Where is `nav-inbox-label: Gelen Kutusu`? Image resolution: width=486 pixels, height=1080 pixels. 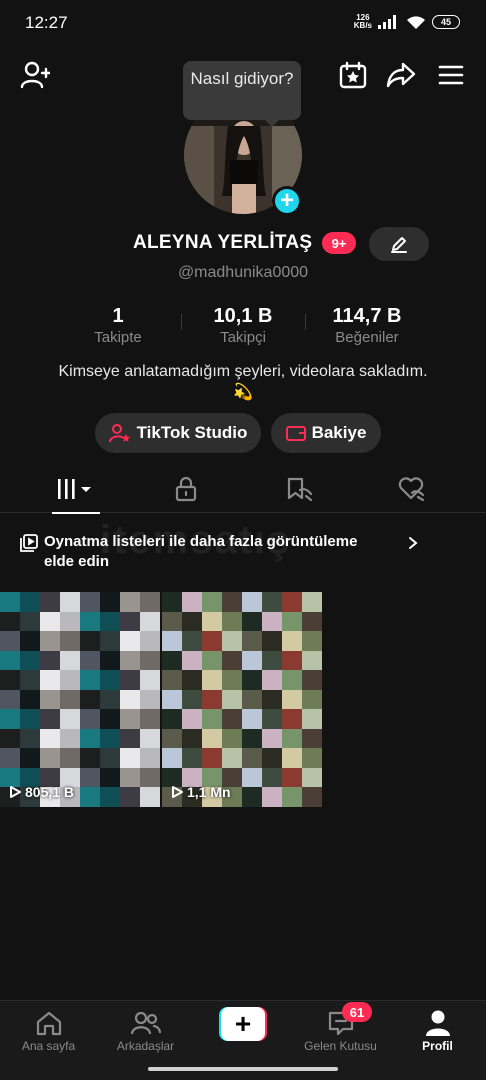 nav-inbox-label: Gelen Kutusu is located at coordinates (340, 1046).